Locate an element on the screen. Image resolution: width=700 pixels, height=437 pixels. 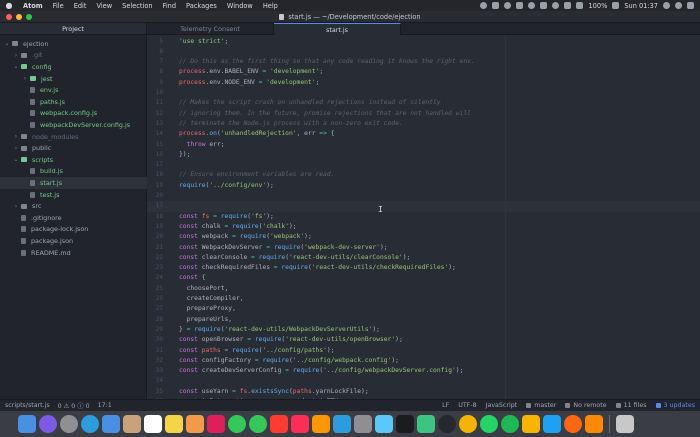
notification-center-icon is located at coordinates (690, 5).